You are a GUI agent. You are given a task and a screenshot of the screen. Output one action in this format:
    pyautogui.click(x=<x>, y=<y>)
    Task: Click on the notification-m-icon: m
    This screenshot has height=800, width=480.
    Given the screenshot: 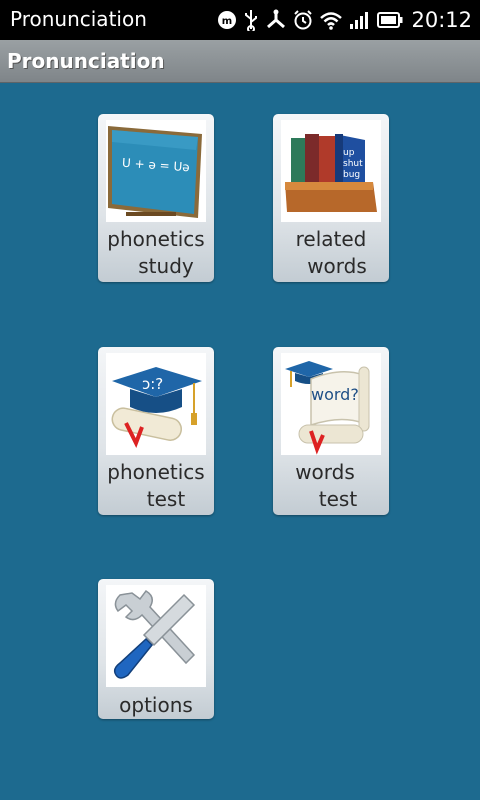 What is the action you would take?
    pyautogui.click(x=227, y=20)
    